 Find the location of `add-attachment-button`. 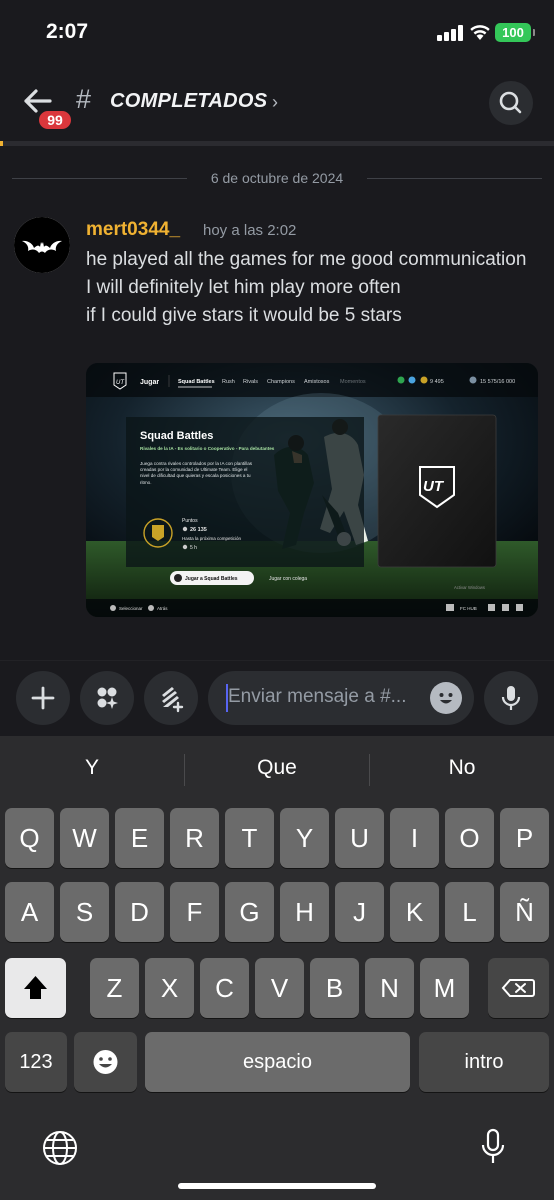

add-attachment-button is located at coordinates (43, 698).